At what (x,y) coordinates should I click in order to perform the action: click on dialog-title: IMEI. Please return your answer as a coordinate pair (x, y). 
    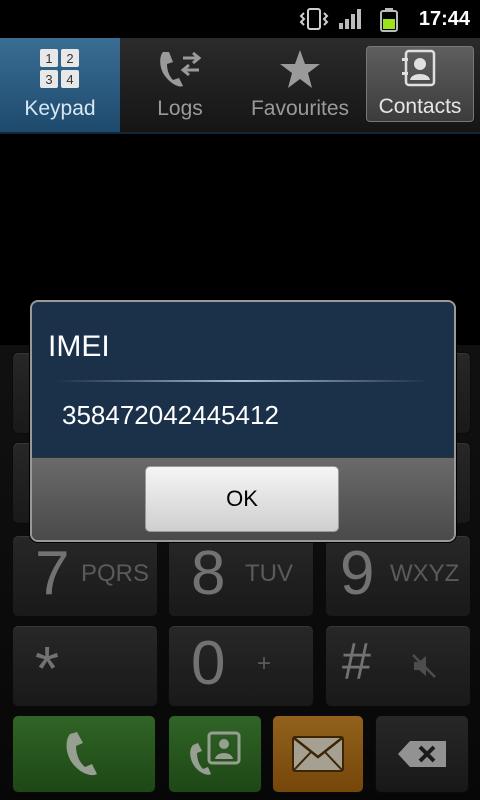
    Looking at the image, I should click on (79, 346).